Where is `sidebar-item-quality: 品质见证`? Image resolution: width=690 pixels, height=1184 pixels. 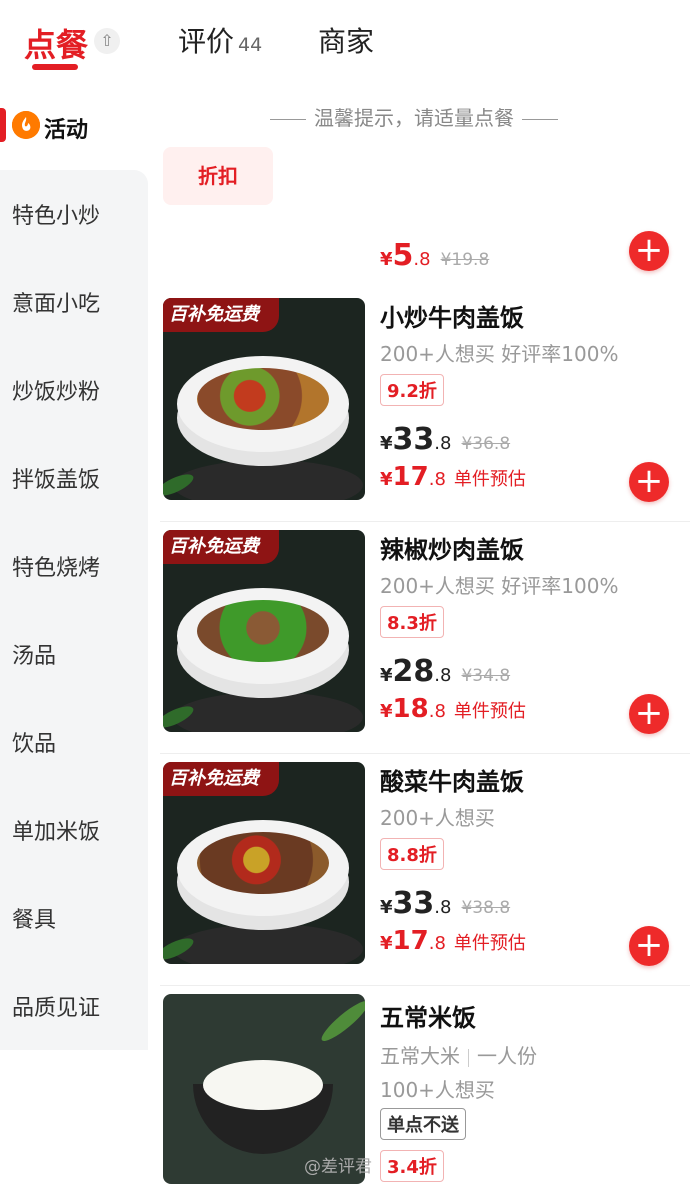 sidebar-item-quality: 品质见证 is located at coordinates (56, 1006).